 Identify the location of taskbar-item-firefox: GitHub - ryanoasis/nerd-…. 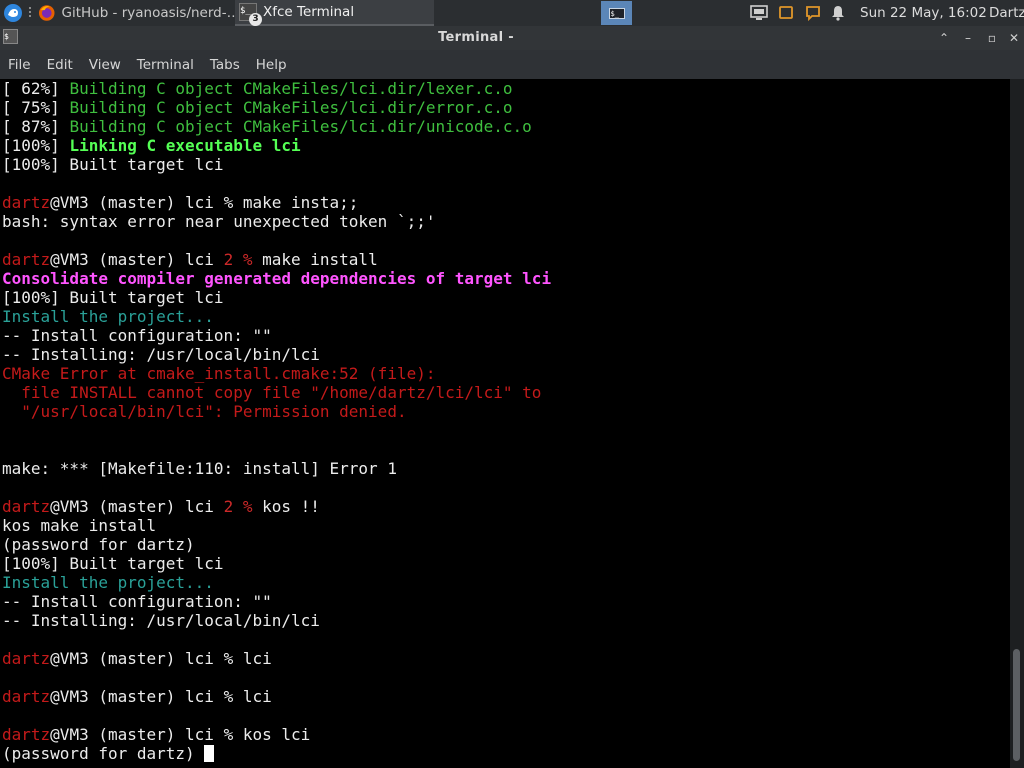
(135, 13).